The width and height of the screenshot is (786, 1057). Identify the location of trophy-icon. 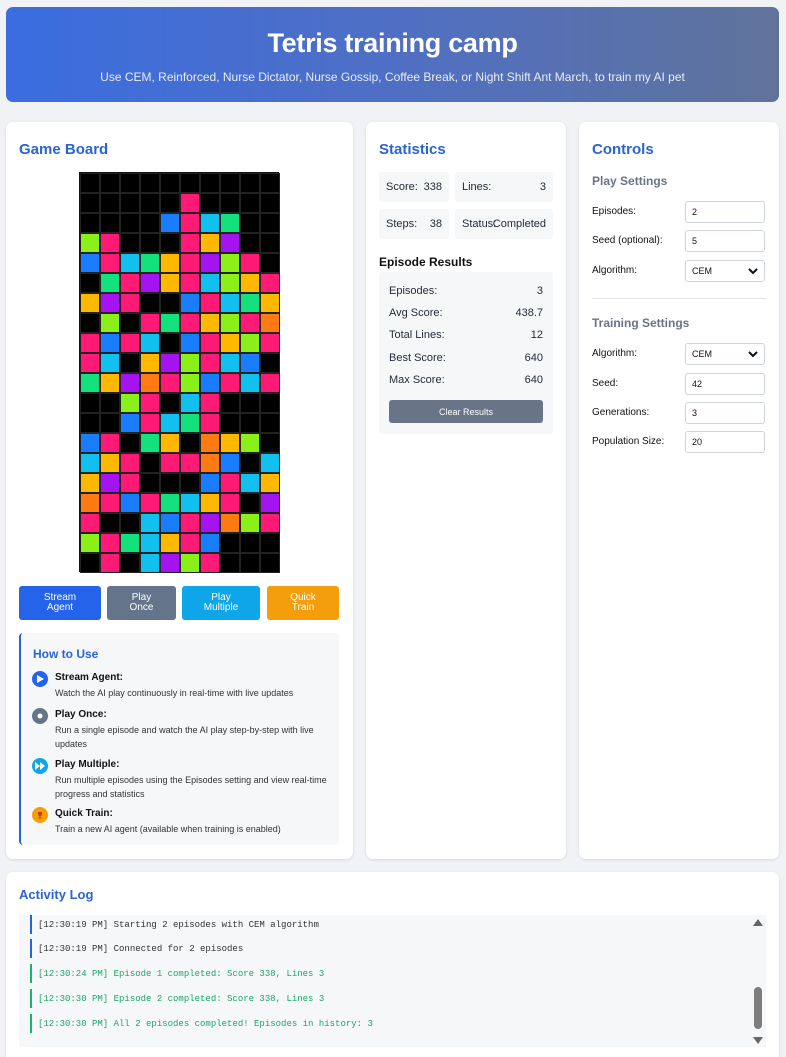
(40, 815).